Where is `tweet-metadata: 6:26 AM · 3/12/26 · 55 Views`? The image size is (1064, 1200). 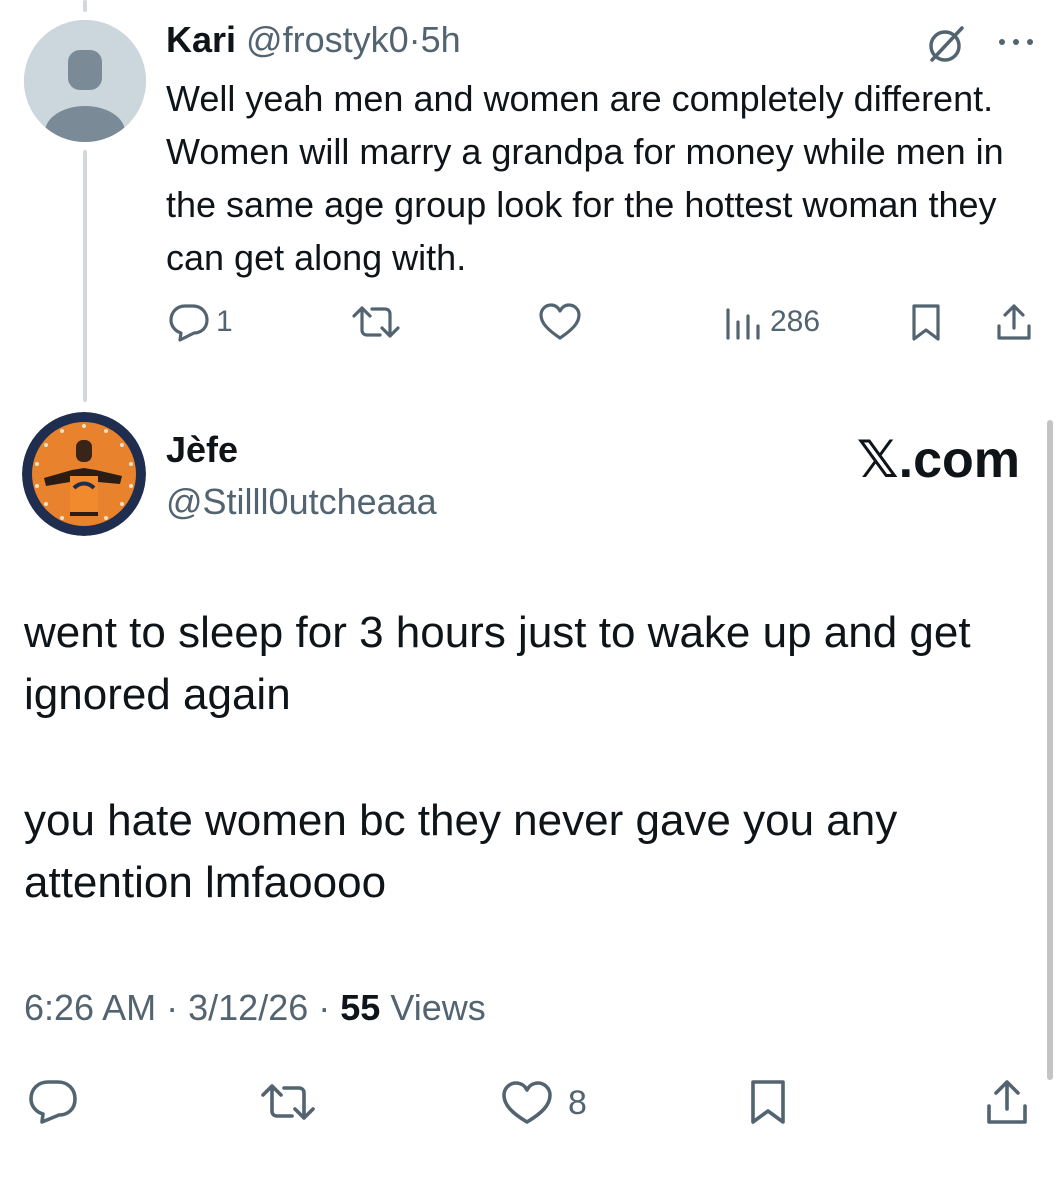 tweet-metadata: 6:26 AM · 3/12/26 · 55 Views is located at coordinates (255, 1008).